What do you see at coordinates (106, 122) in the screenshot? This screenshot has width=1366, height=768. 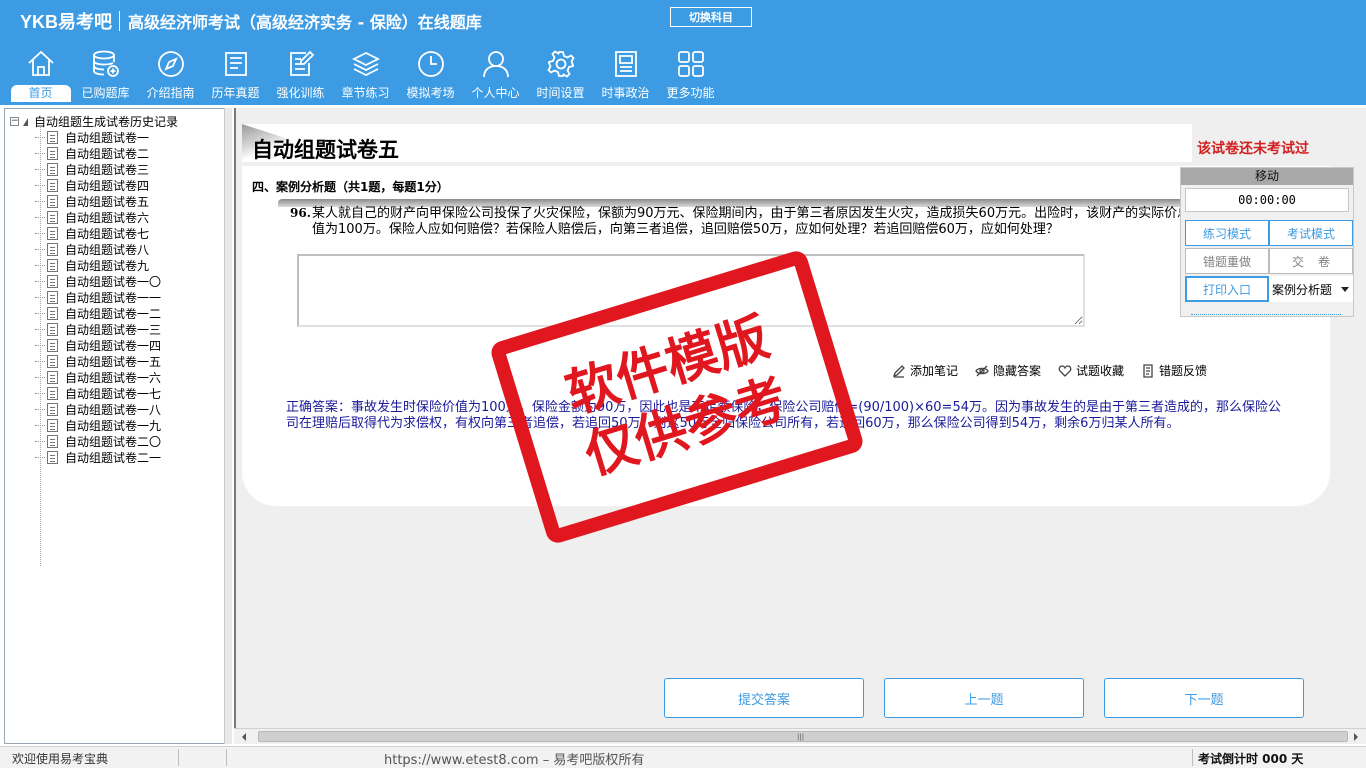 I see `tree-root-label: 自动组题生成试卷历史记录` at bounding box center [106, 122].